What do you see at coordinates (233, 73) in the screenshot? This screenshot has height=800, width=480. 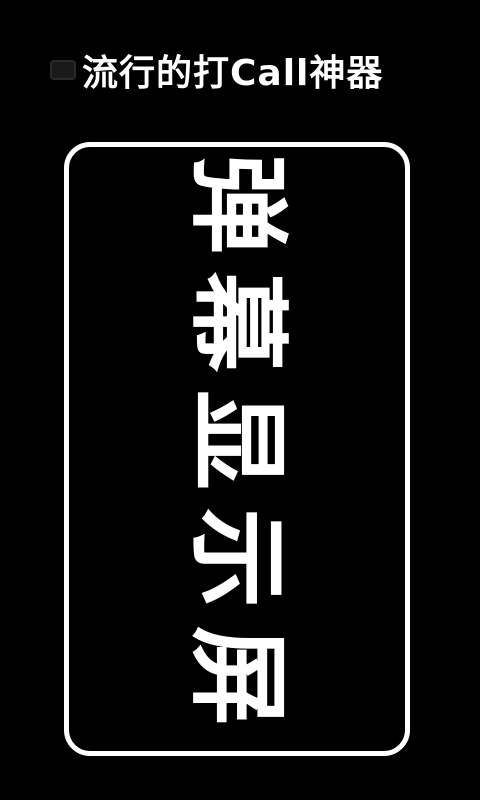 I see `header-title: 流行的打Call神器` at bounding box center [233, 73].